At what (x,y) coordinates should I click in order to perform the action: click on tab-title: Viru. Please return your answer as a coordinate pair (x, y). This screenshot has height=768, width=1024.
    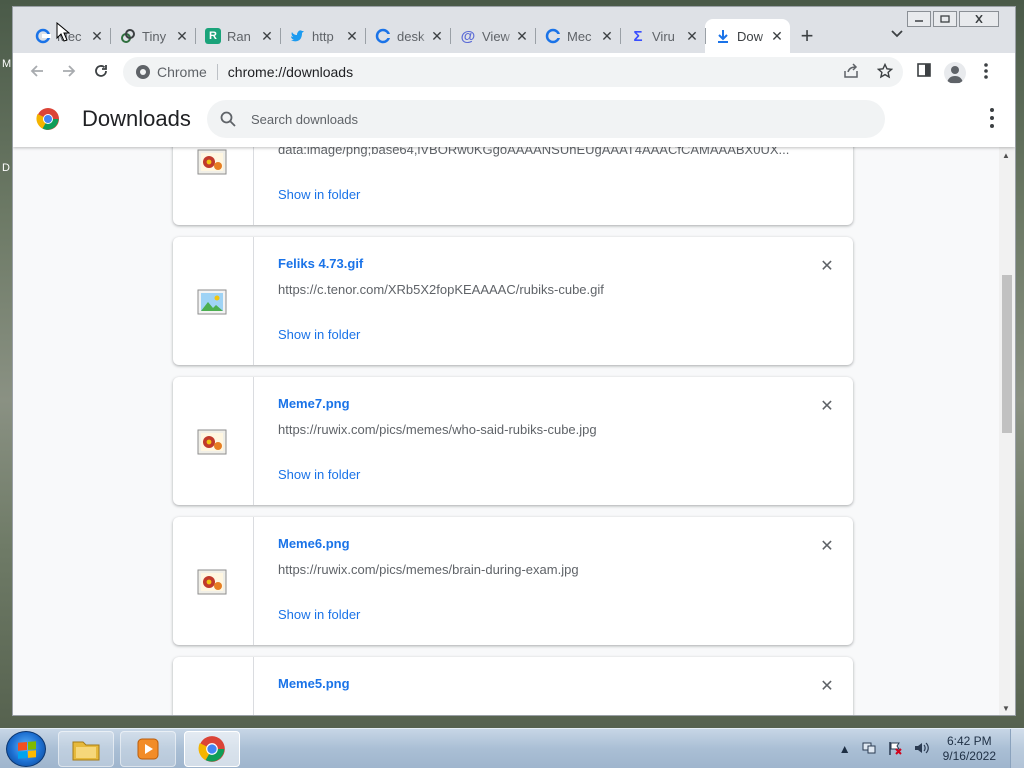
    Looking at the image, I should click on (663, 36).